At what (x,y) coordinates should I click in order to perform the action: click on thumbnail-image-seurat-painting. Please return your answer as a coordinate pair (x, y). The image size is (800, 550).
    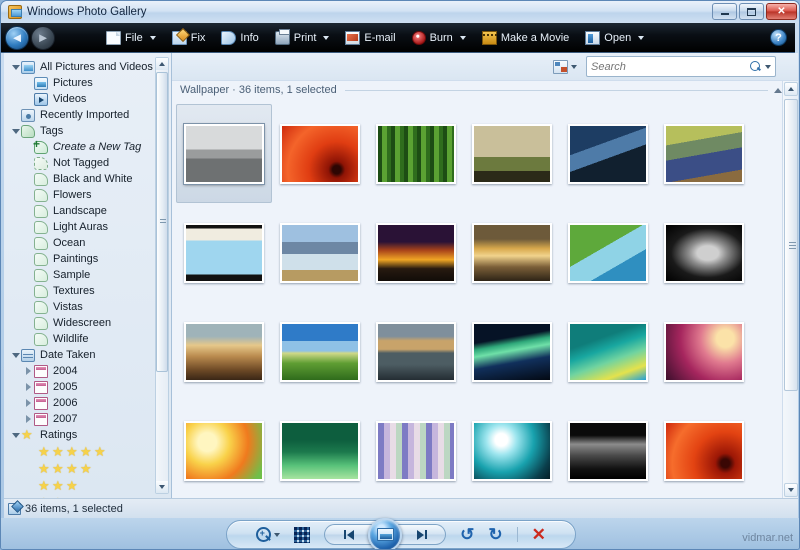
    Looking at the image, I should click on (512, 153).